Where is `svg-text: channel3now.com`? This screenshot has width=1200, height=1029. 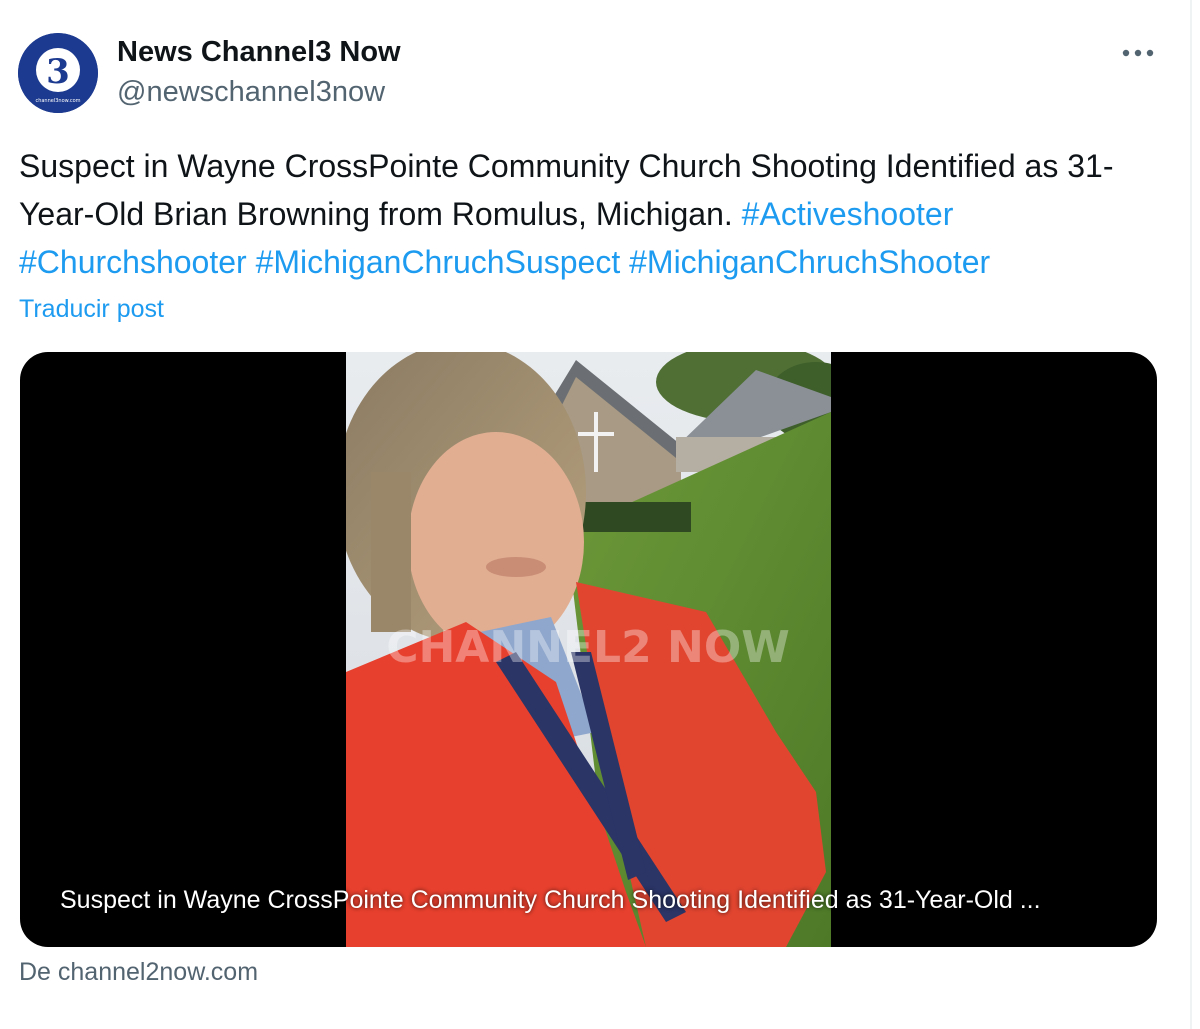
svg-text: channel3now.com is located at coordinates (57, 101).